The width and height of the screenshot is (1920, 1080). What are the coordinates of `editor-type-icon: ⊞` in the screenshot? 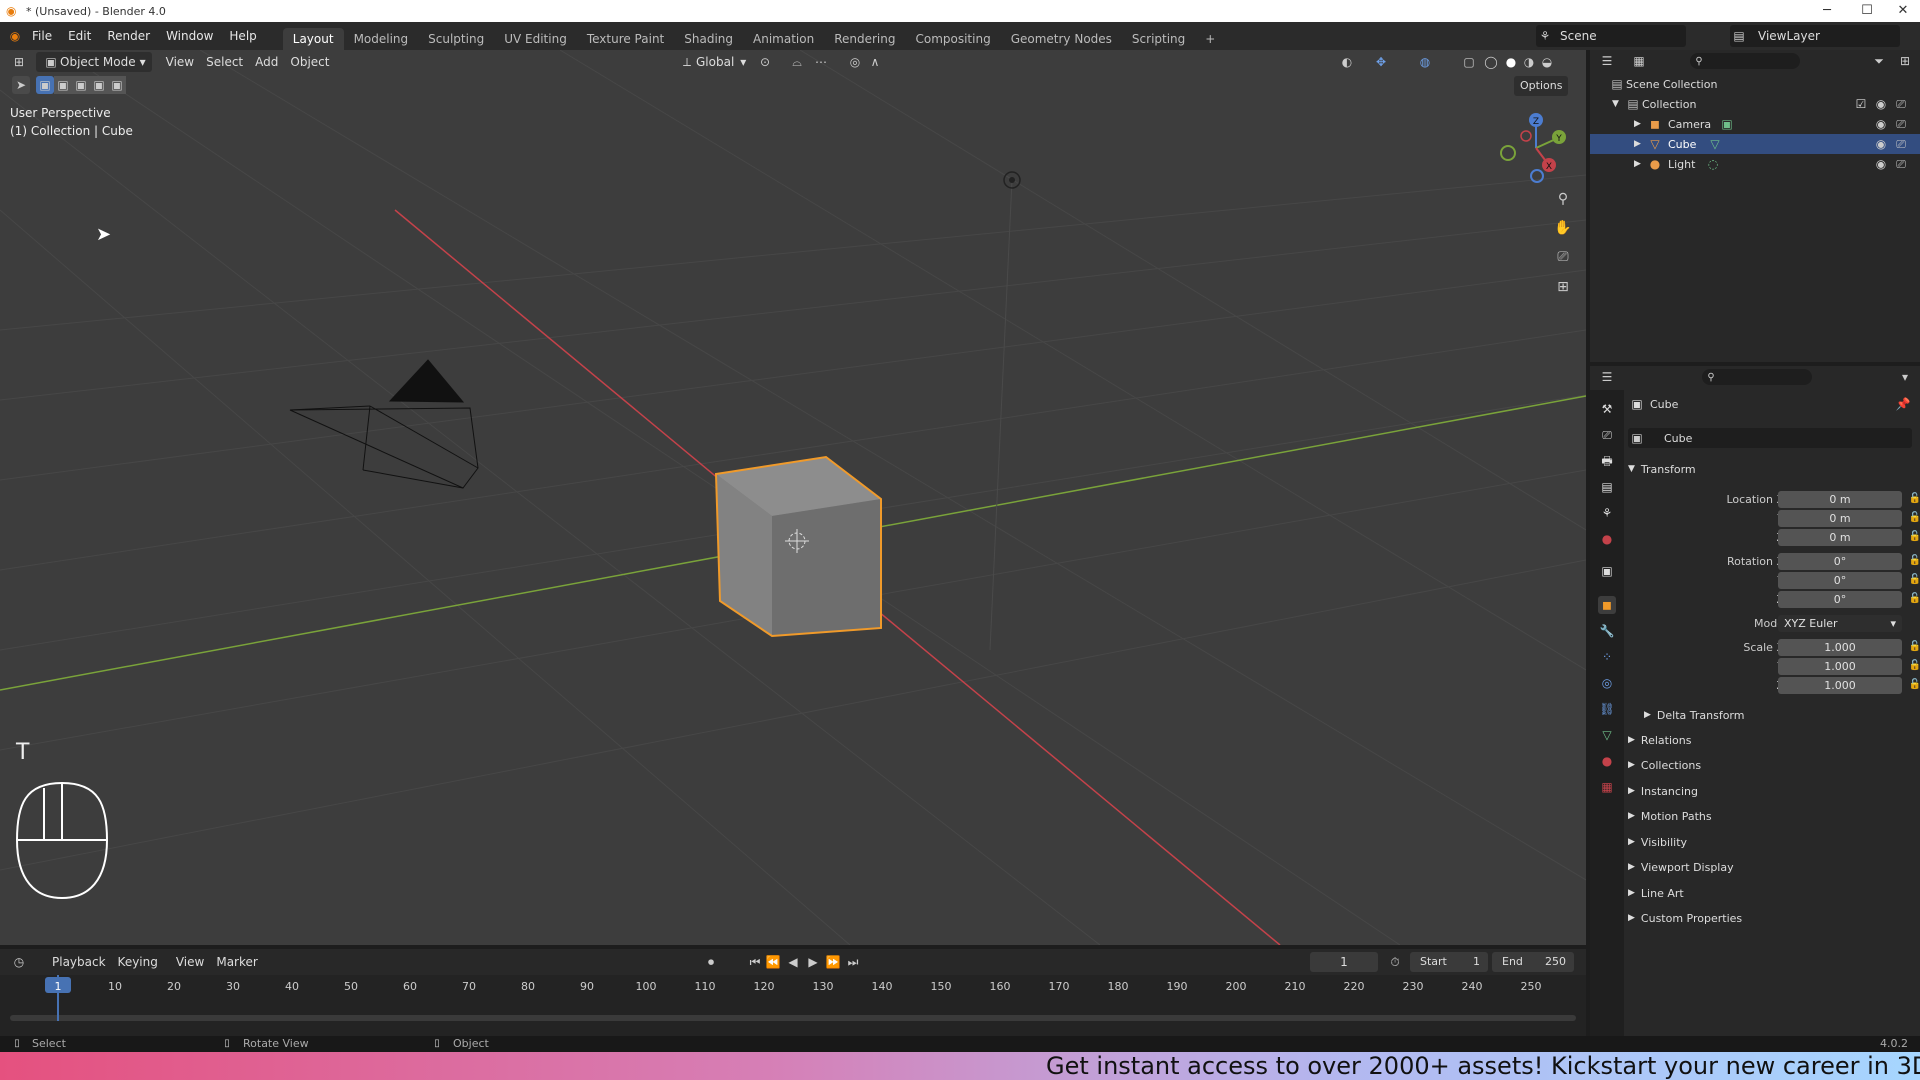 It's located at (19, 62).